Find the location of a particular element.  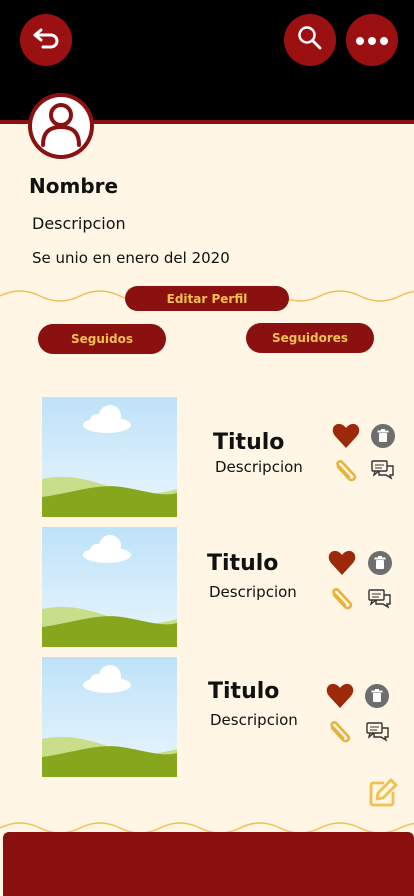

back-button is located at coordinates (46, 40).